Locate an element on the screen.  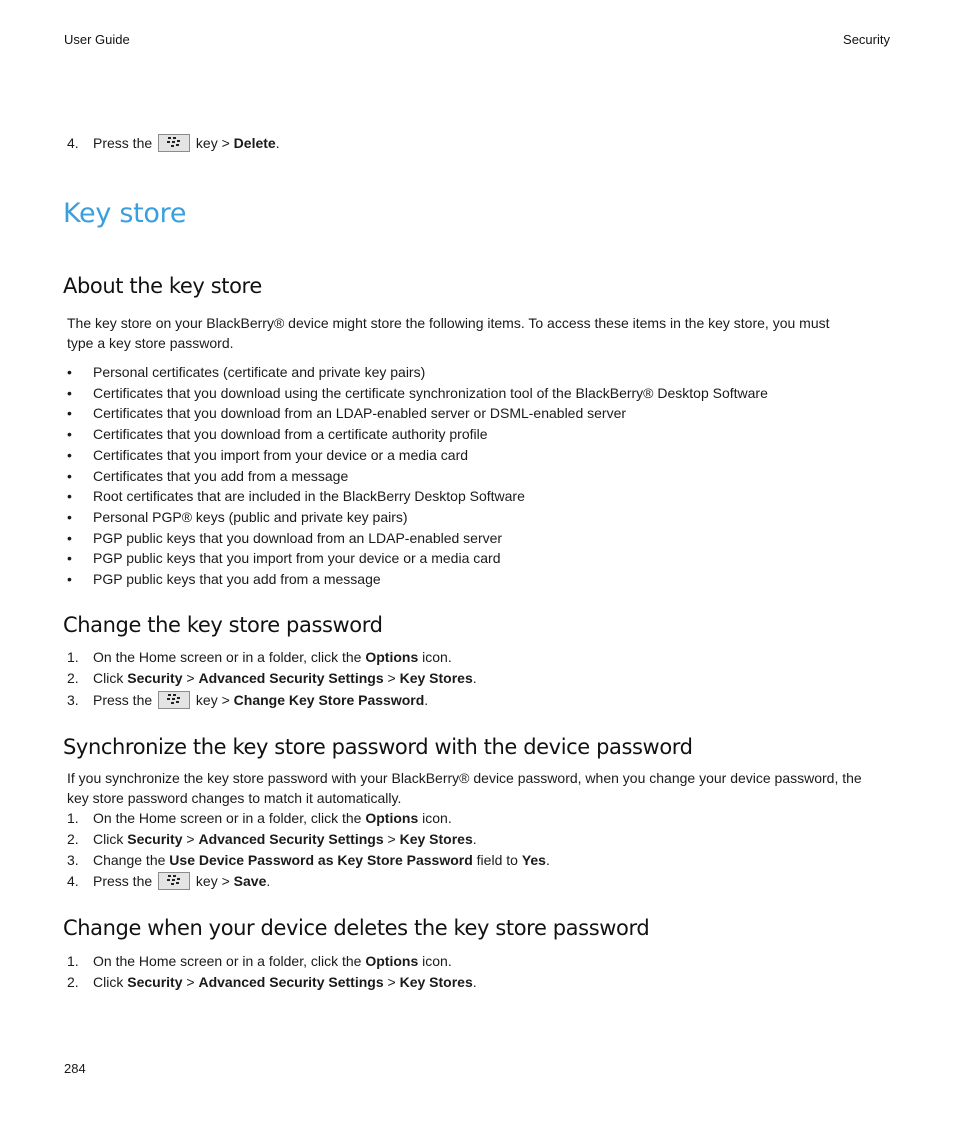
page-title: Key store is located at coordinates (125, 213).